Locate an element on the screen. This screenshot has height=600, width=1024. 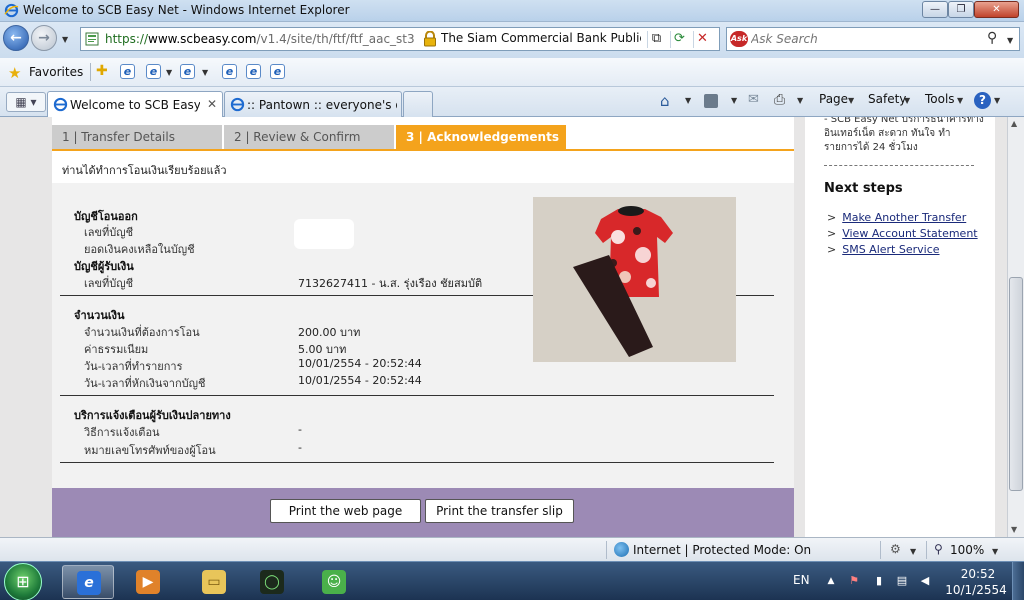
transaction-time-value: 10/01/2554 - 20:52:44 is located at coordinates (360, 363).